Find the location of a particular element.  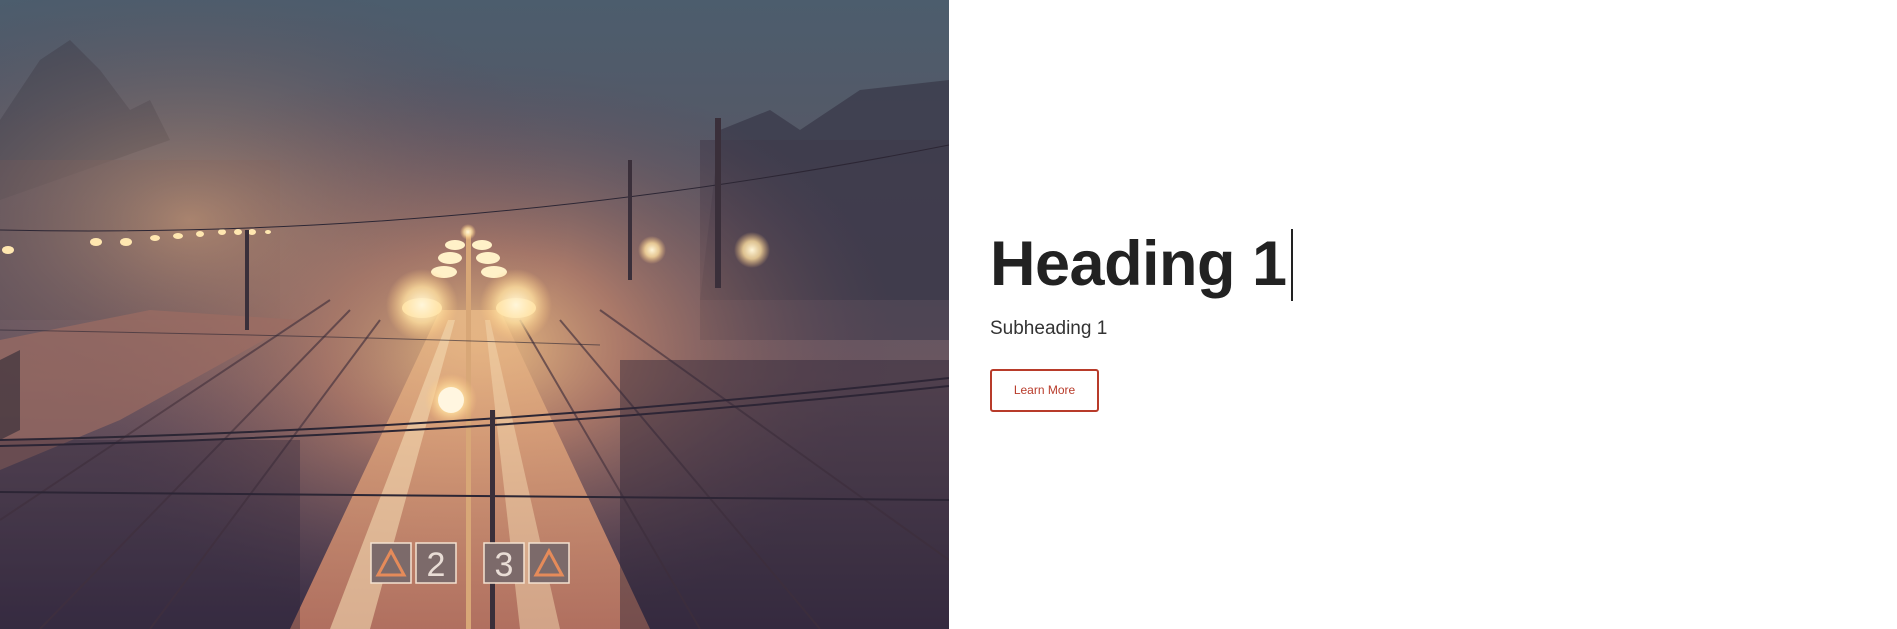

page-title: Heading 1 is located at coordinates (1141, 264).